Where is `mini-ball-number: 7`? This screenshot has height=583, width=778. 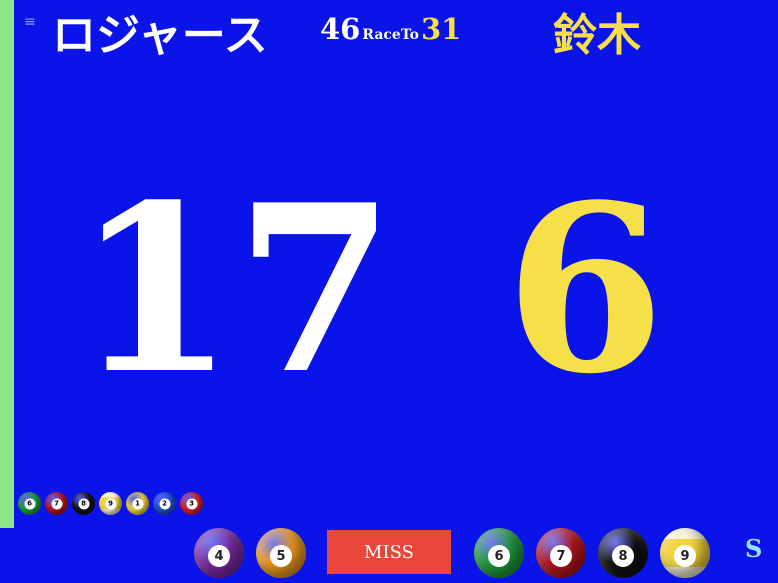
mini-ball-number: 7 is located at coordinates (56, 503).